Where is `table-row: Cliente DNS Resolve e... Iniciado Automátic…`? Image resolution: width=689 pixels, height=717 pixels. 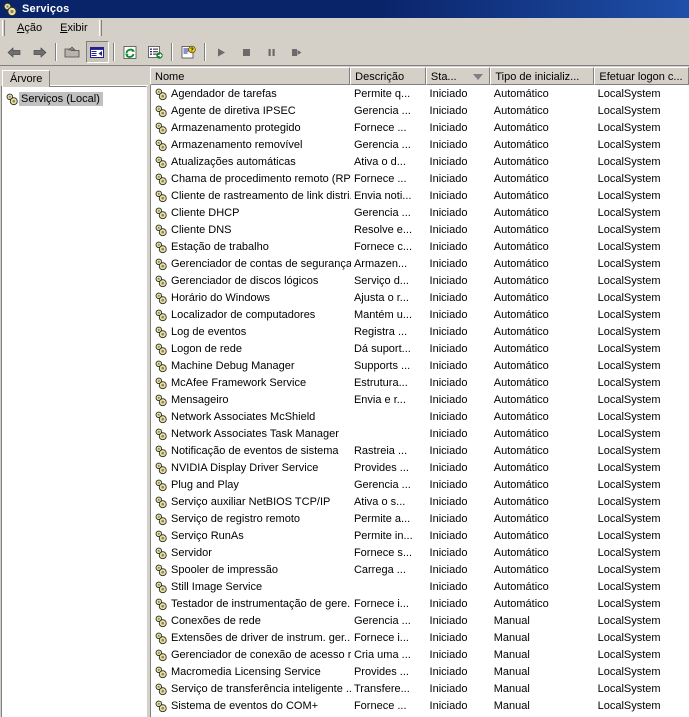 table-row: Cliente DNS Resolve e... Iniciado Automátic… is located at coordinates (420, 229).